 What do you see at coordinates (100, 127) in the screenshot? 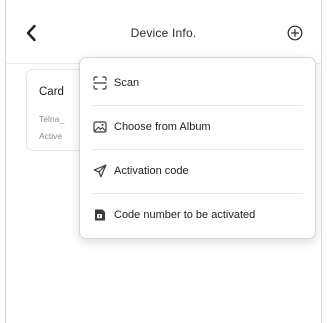
I see `image-icon` at bounding box center [100, 127].